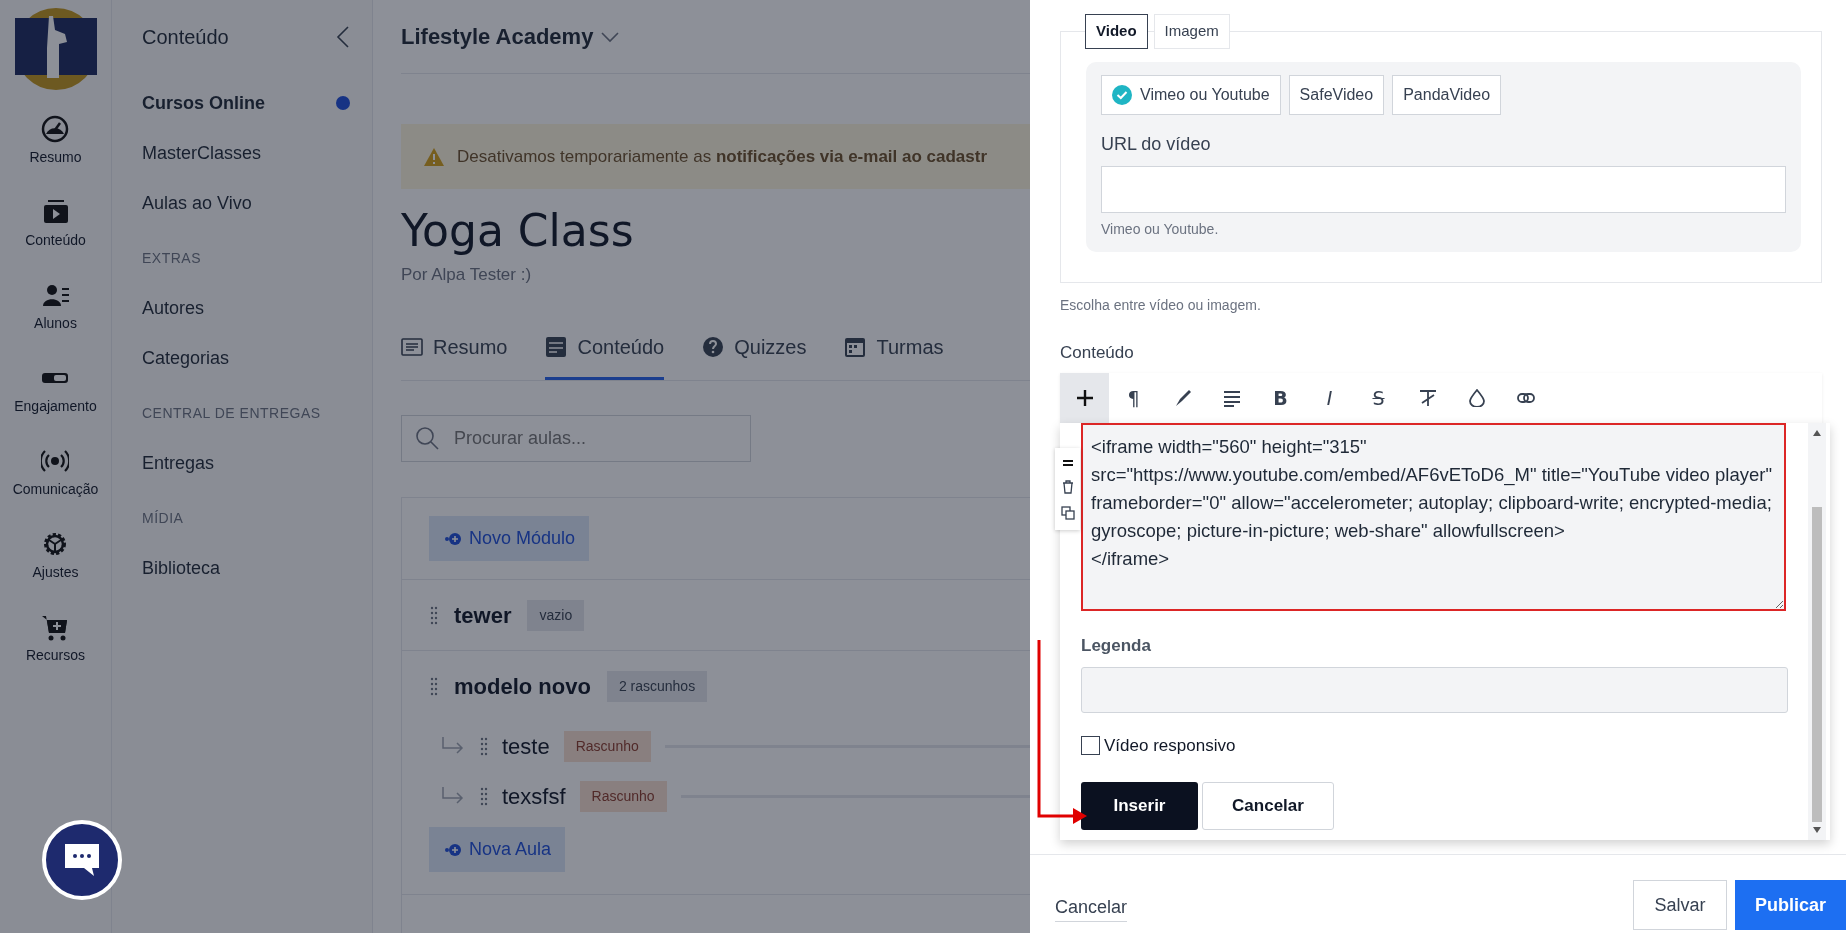 The width and height of the screenshot is (1846, 933). What do you see at coordinates (412, 347) in the screenshot?
I see `document-icon` at bounding box center [412, 347].